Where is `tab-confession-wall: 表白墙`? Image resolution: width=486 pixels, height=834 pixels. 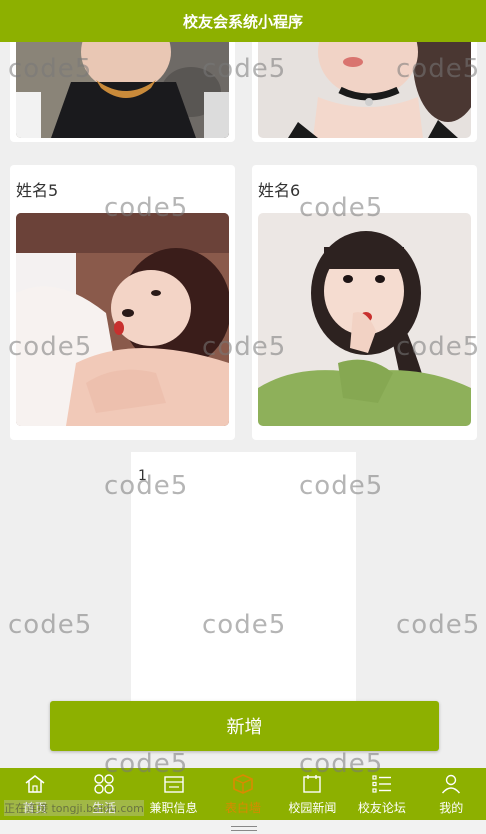
tab-confession-wall: 表白墙 is located at coordinates (242, 794).